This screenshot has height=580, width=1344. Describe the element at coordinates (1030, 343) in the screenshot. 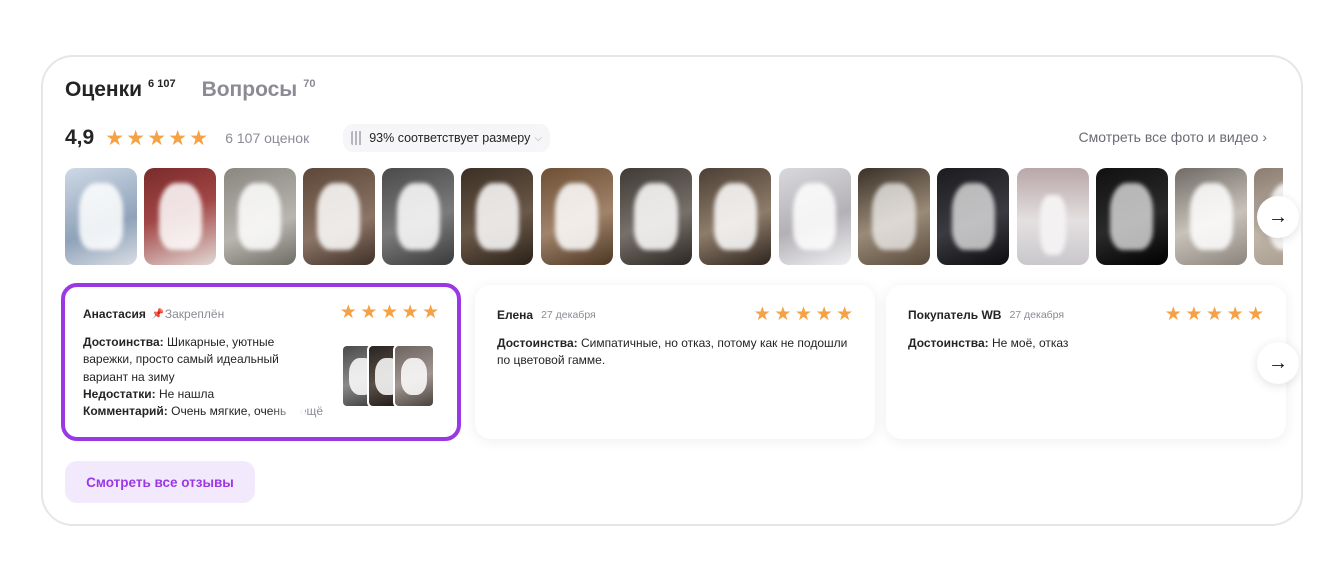

I see `pros-text: Не моё, отказ` at that location.